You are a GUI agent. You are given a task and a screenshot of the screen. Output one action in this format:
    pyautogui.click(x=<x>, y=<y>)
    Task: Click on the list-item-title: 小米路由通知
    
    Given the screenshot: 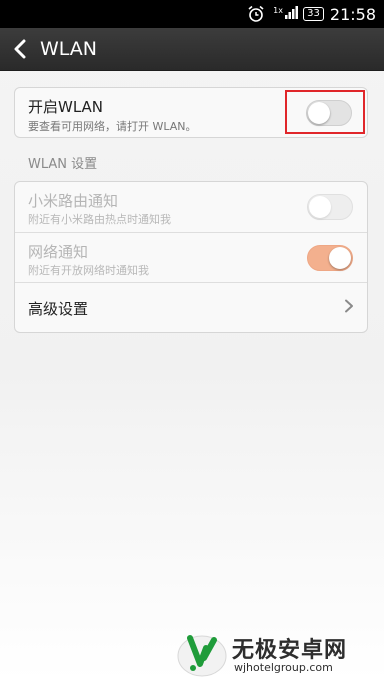 What is the action you would take?
    pyautogui.click(x=73, y=201)
    